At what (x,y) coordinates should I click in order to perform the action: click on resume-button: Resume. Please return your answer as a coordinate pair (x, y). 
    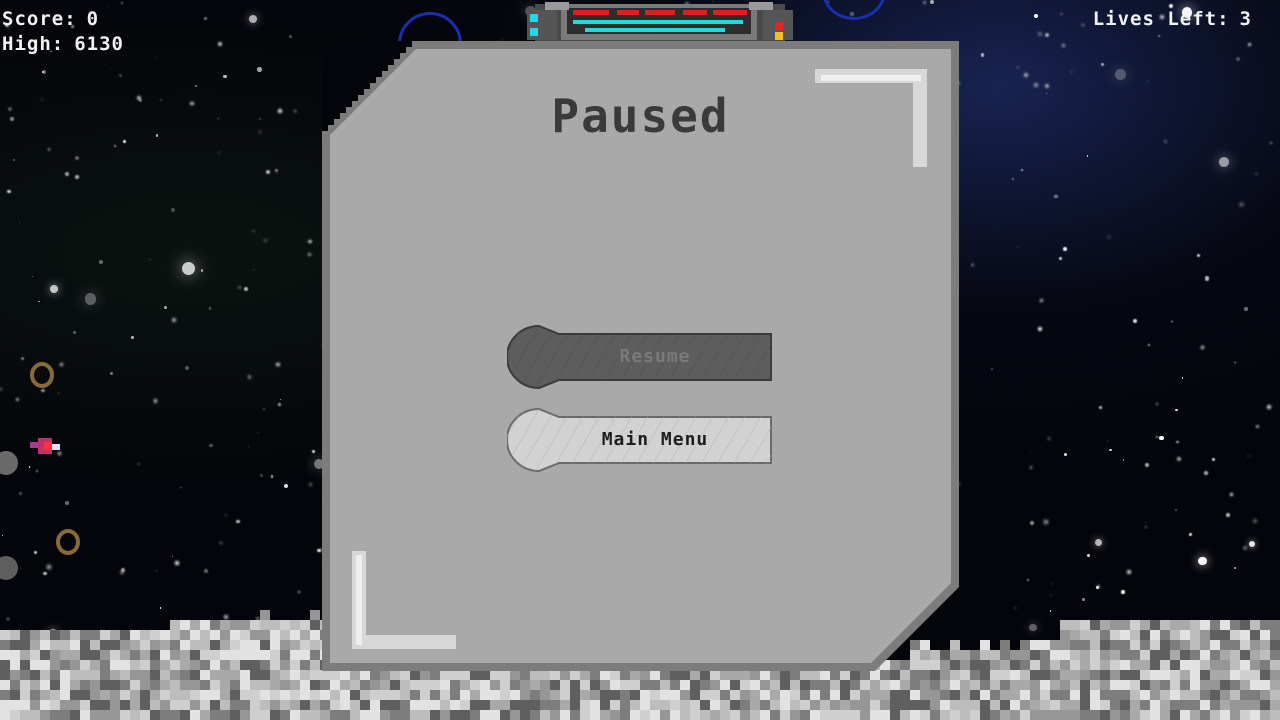
    Looking at the image, I should click on (640, 357).